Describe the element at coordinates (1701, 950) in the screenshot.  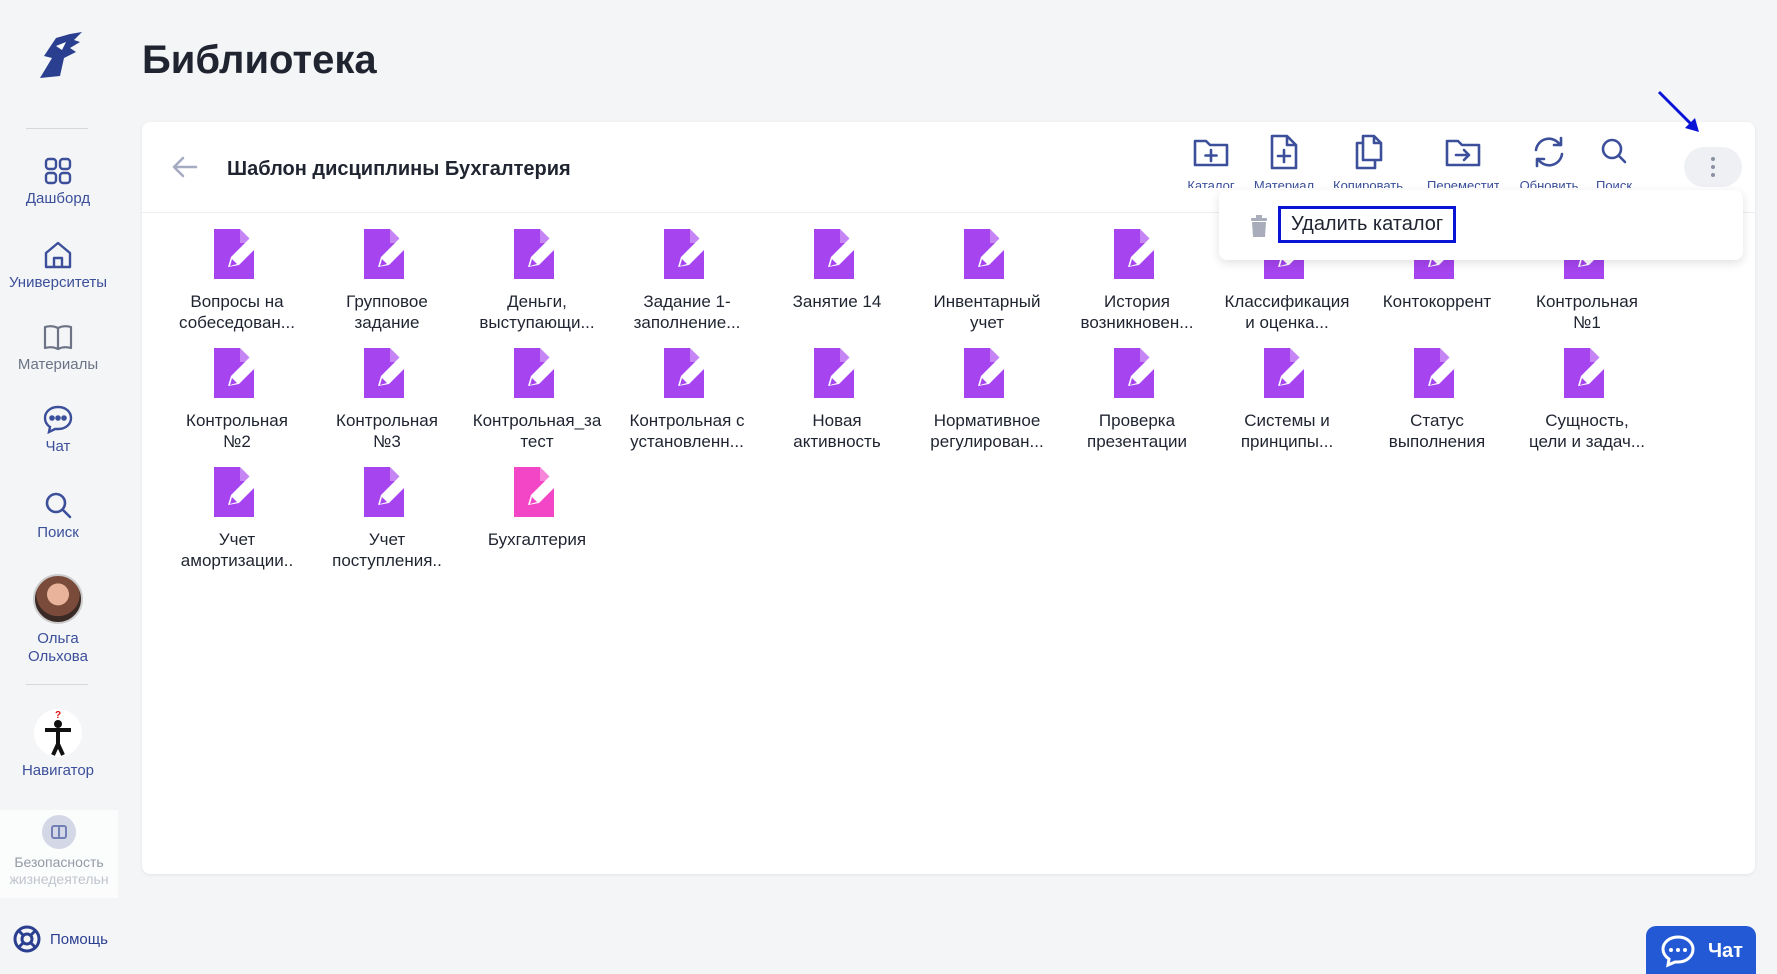
I see `chat-button: Чат` at that location.